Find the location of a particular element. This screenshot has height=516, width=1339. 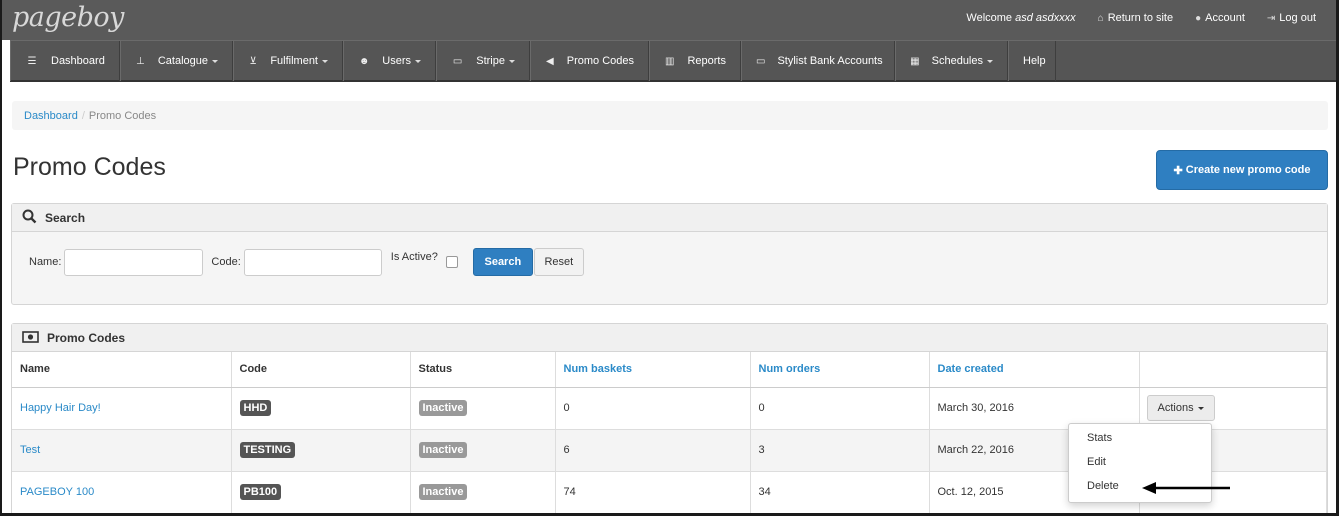

code-badge: PB100 is located at coordinates (260, 492).